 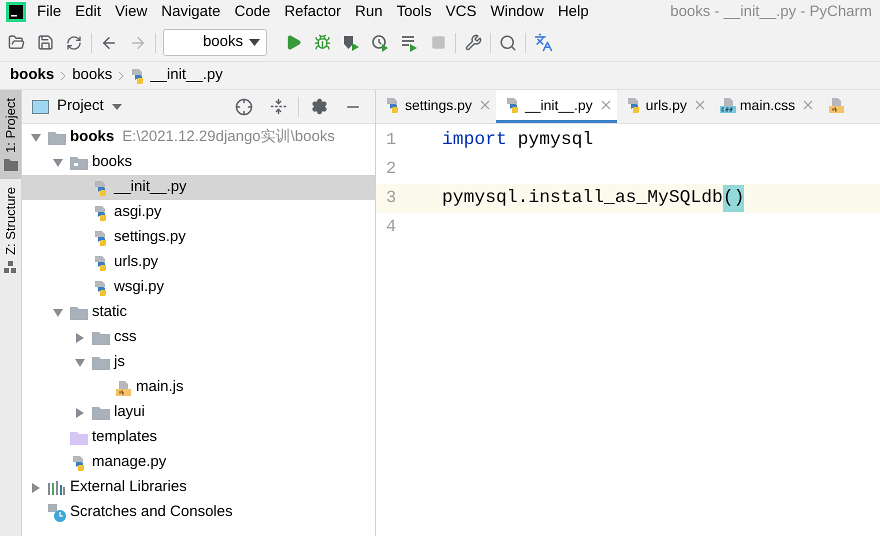 What do you see at coordinates (369, 12) in the screenshot?
I see `menu-item: Run` at bounding box center [369, 12].